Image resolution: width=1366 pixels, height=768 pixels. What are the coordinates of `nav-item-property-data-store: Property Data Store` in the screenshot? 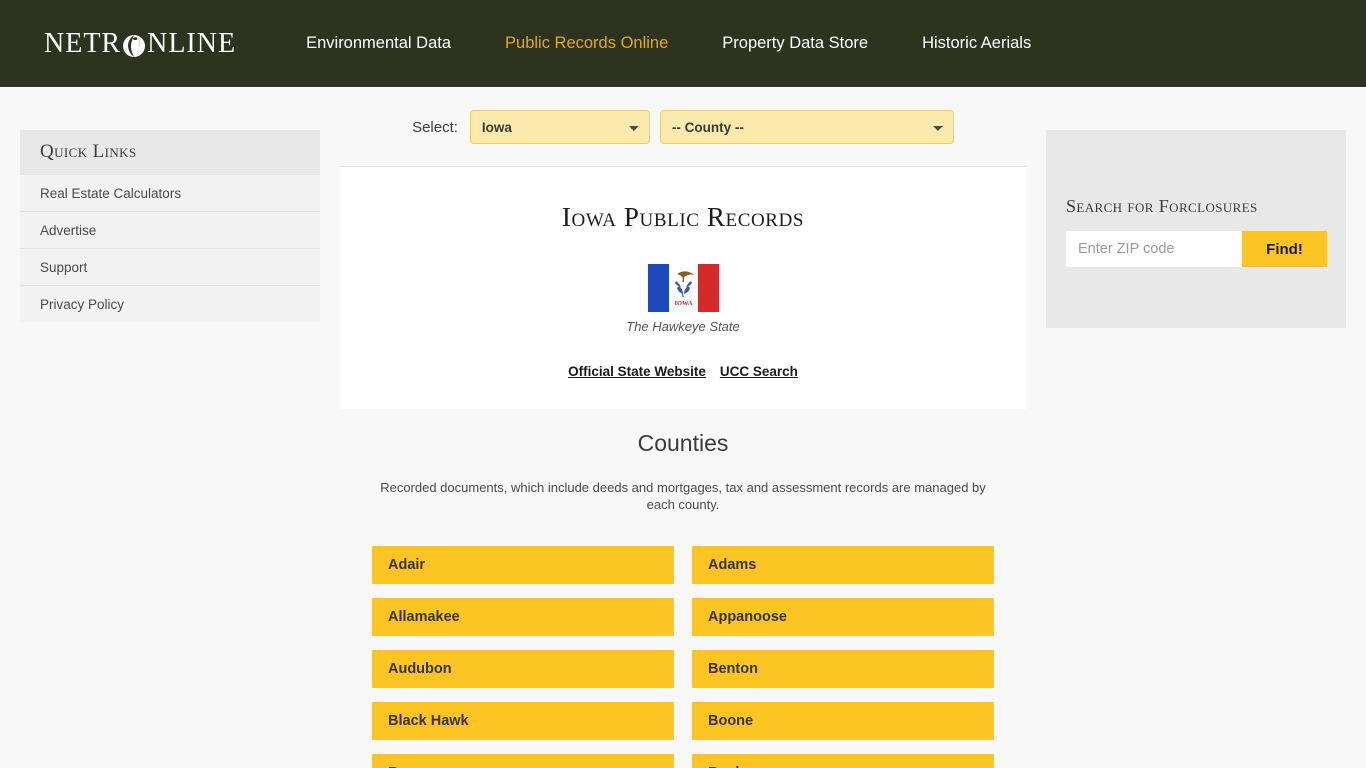 It's located at (795, 43).